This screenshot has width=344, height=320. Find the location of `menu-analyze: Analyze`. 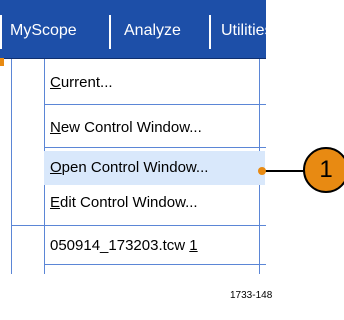

menu-analyze: Analyze is located at coordinates (152, 29).